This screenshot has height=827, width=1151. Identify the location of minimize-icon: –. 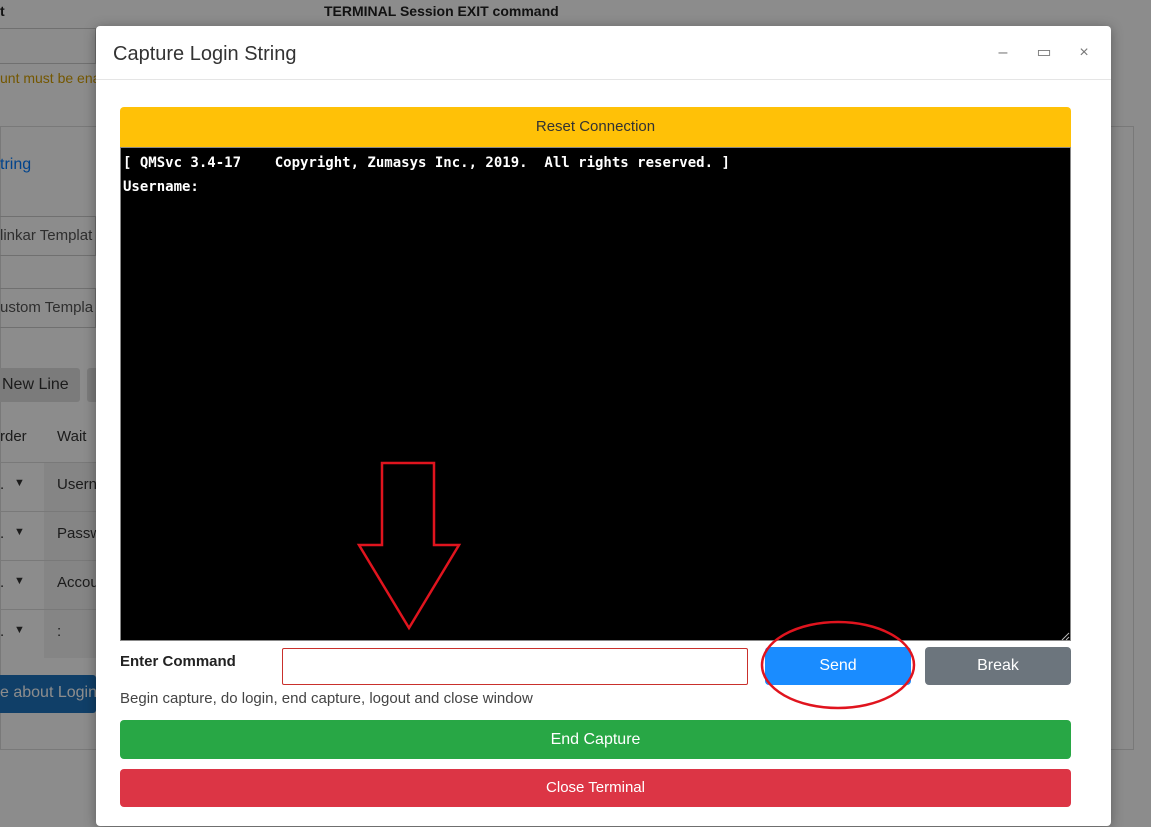
(1003, 53).